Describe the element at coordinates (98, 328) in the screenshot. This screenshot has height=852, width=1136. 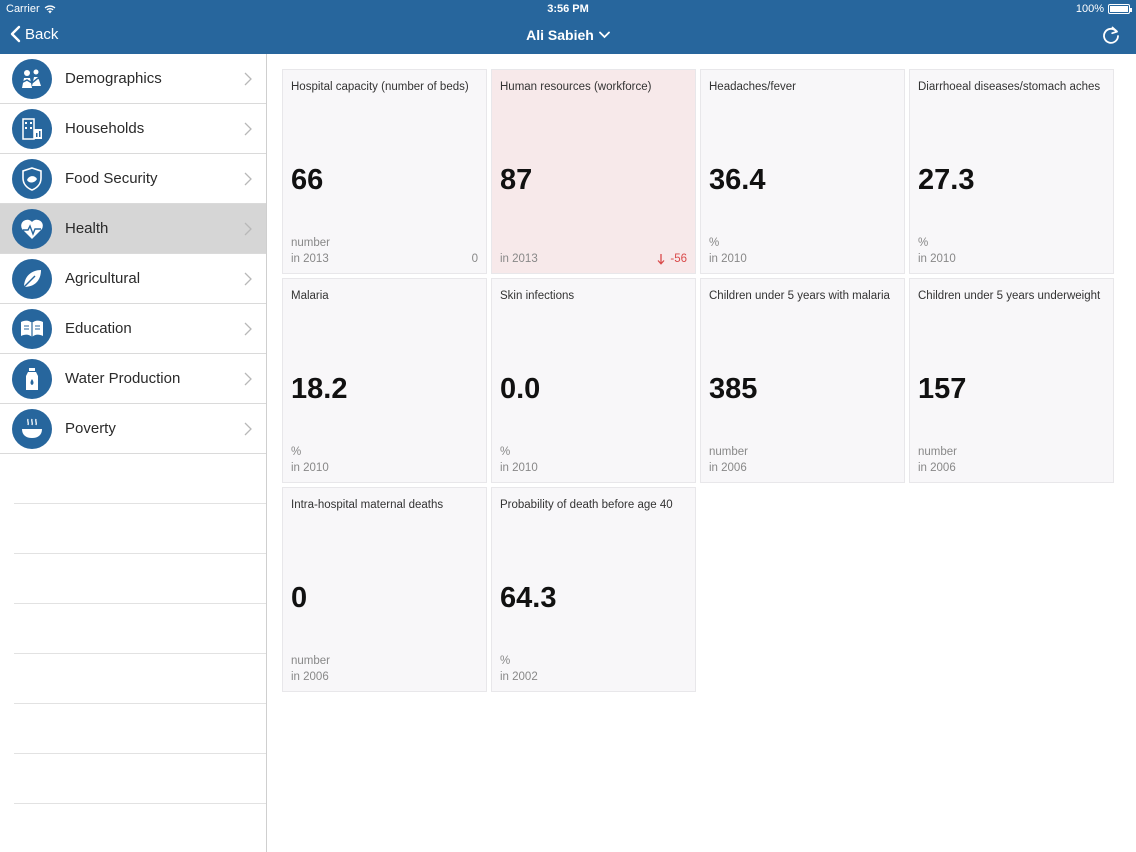
I see `sidebar-item-label: Education` at that location.